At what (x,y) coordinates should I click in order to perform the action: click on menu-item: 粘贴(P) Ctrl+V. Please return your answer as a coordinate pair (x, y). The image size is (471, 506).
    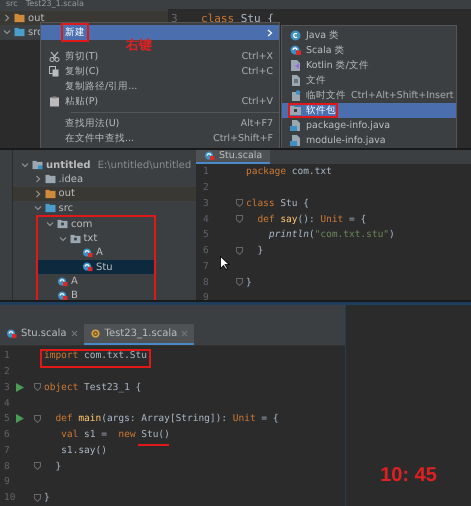
    Looking at the image, I should click on (160, 101).